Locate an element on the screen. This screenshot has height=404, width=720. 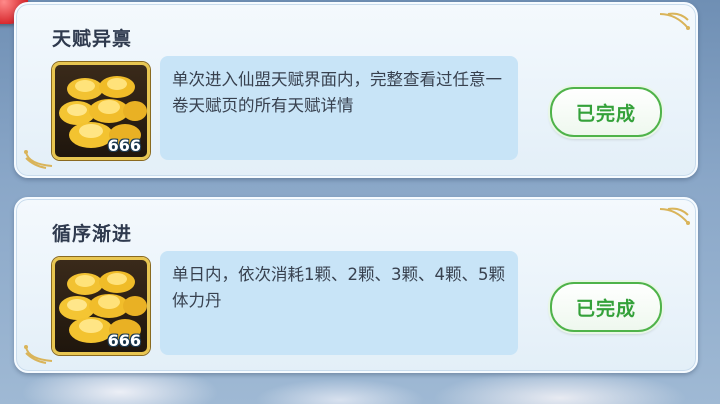
quest-title: 循序渐进 is located at coordinates (92, 234).